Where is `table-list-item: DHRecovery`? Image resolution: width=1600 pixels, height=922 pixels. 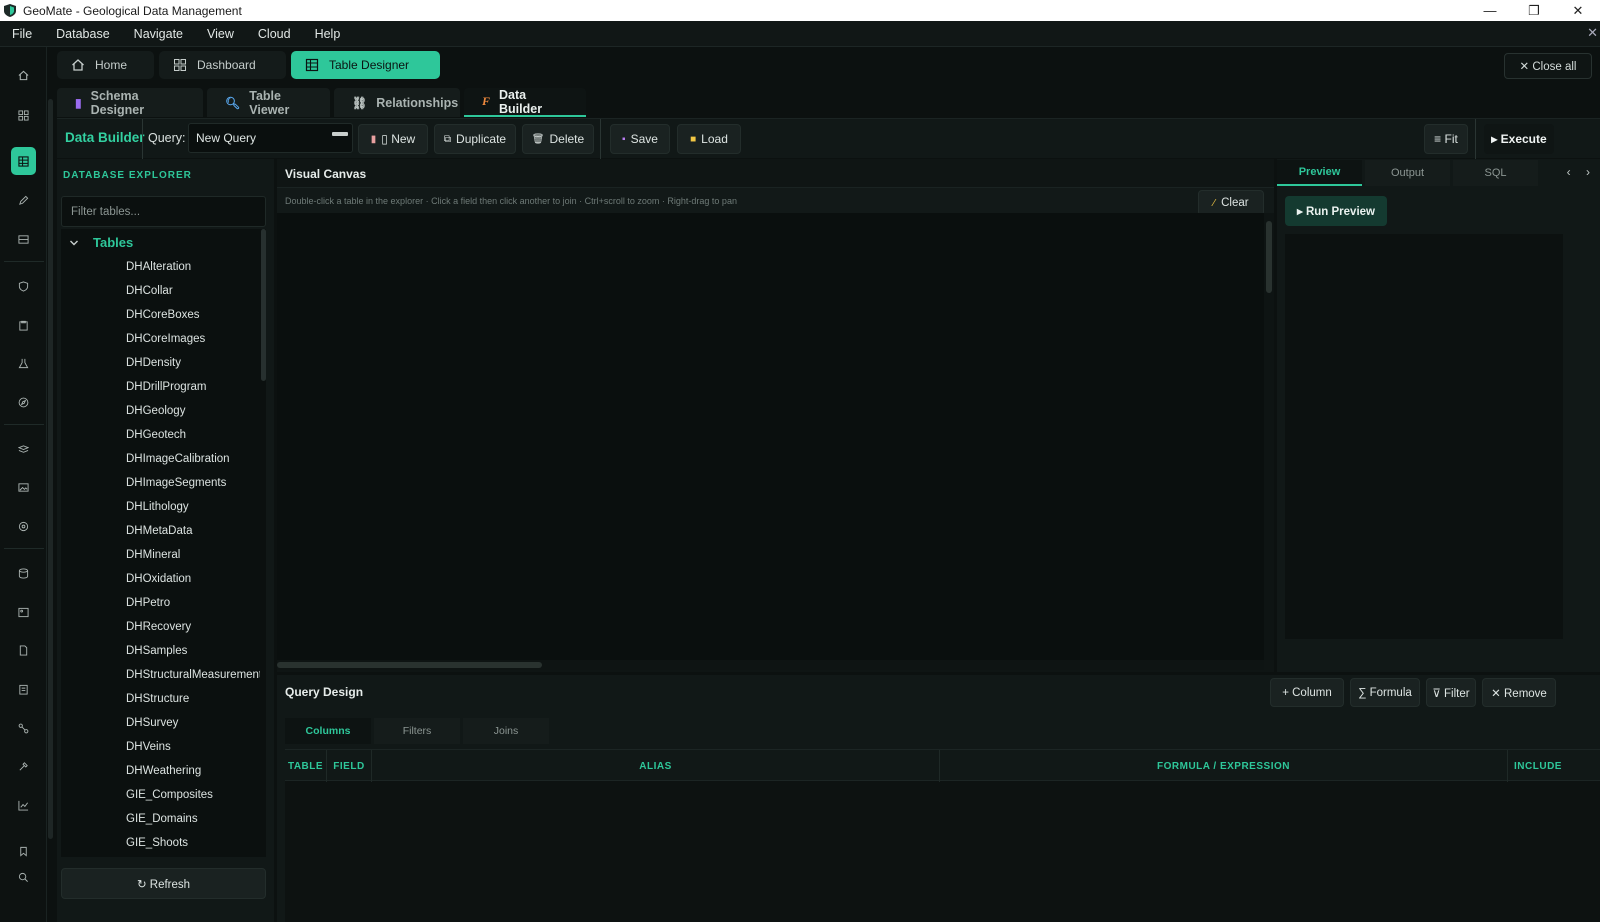 table-list-item: DHRecovery is located at coordinates (193, 627).